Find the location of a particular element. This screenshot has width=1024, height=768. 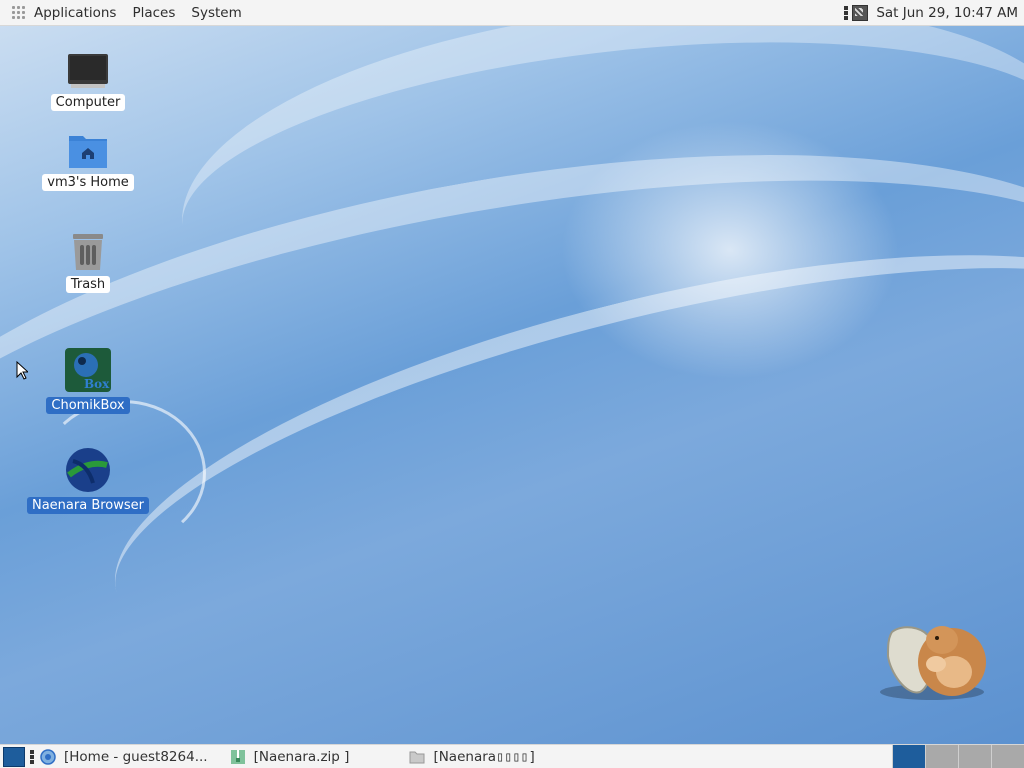

taskbar-item-label: [Naenara is located at coordinates (465, 757).